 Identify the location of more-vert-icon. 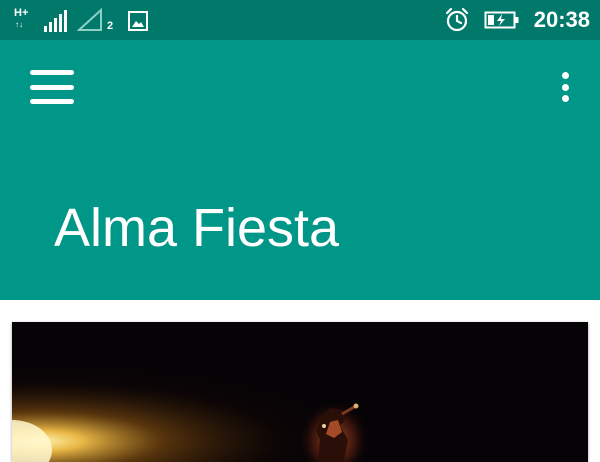
(565, 87).